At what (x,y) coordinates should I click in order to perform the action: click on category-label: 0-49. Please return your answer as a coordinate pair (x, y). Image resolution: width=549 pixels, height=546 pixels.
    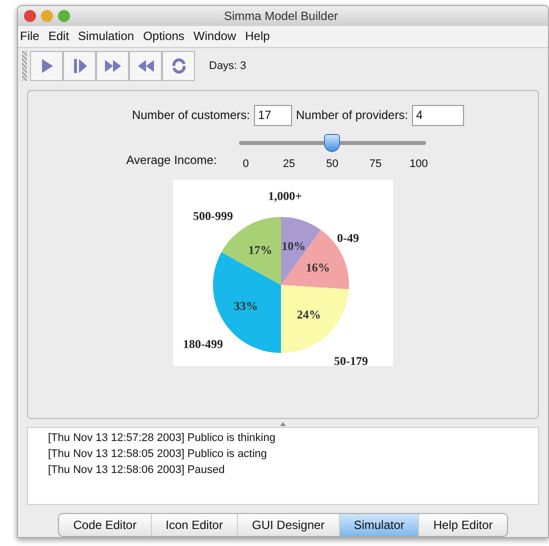
    Looking at the image, I should click on (348, 238).